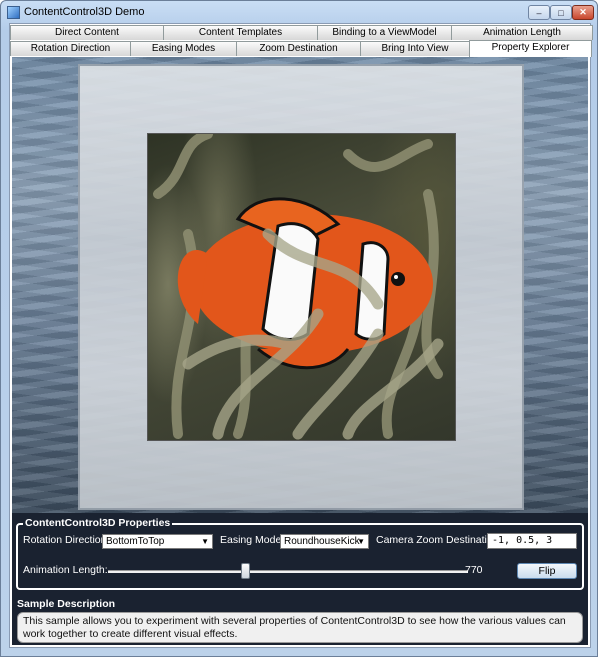 The height and width of the screenshot is (657, 598). Describe the element at coordinates (547, 571) in the screenshot. I see `flip-button: Flip` at that location.